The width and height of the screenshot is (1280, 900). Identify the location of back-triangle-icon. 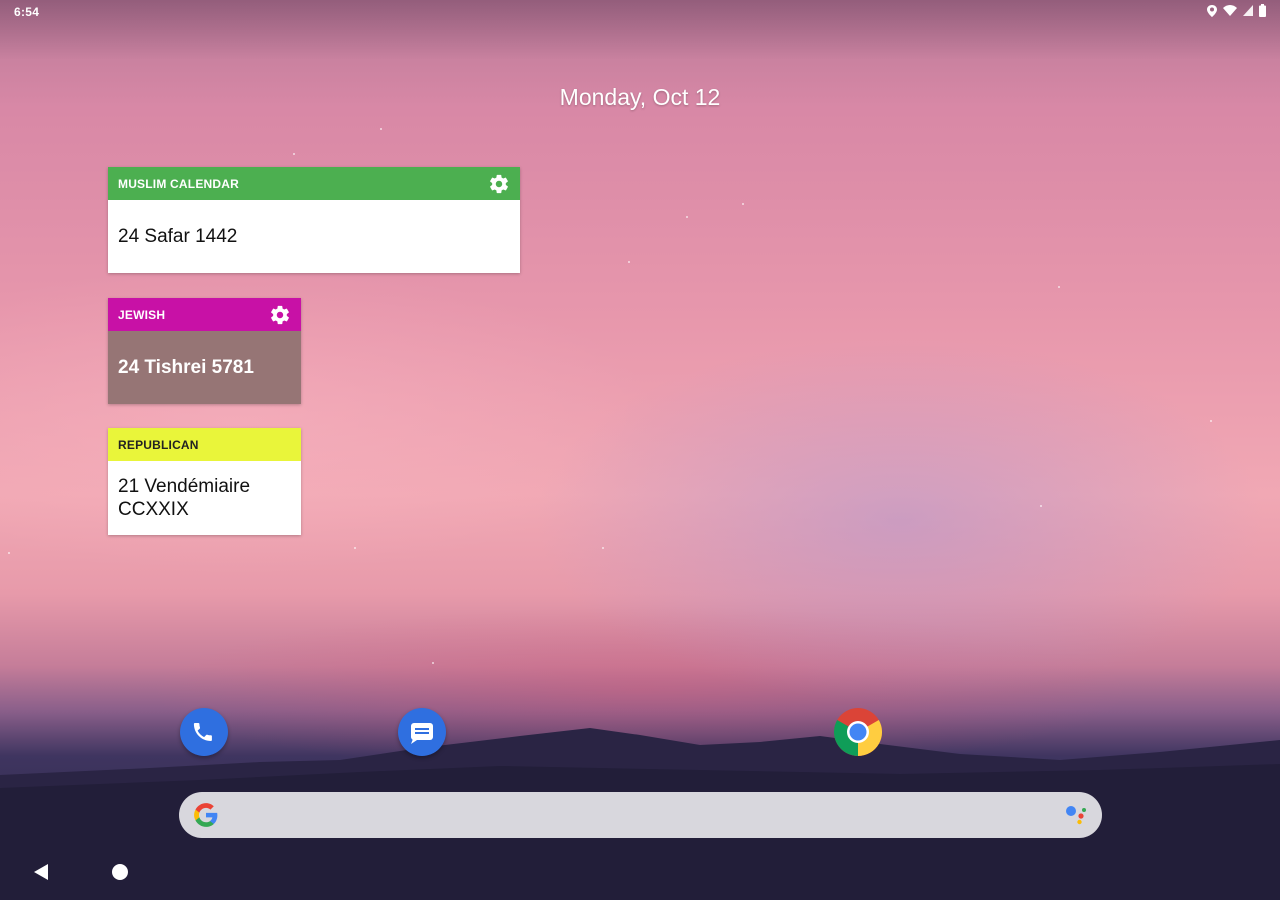
(41, 872).